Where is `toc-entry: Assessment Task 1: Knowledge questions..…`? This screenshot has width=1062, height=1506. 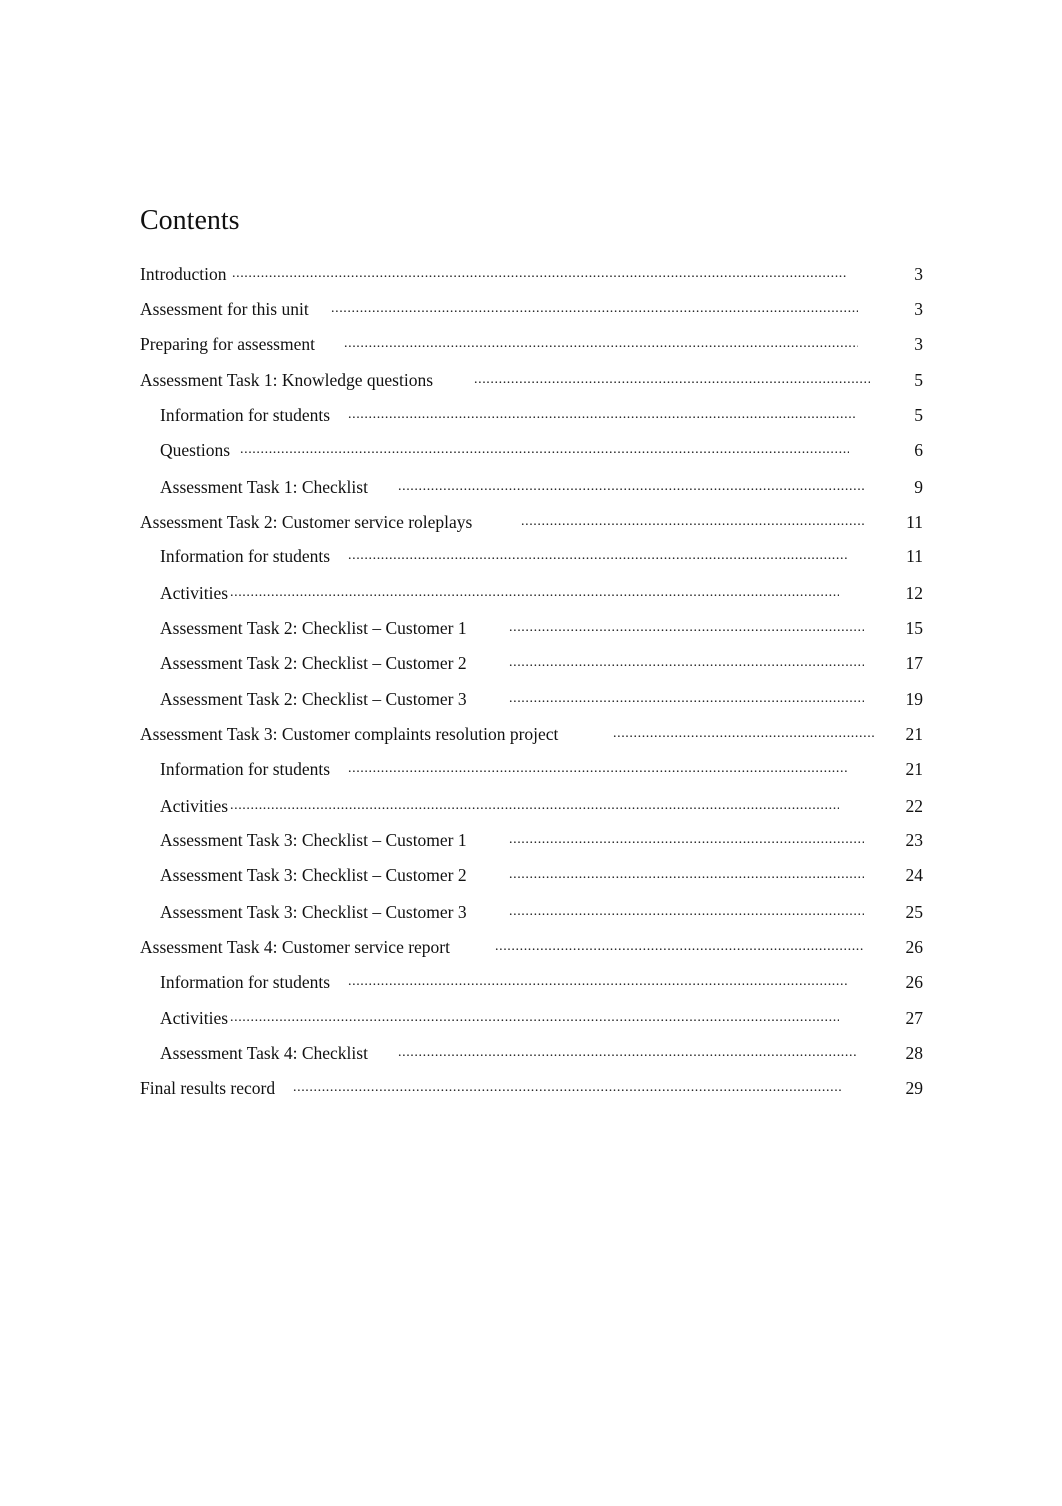 toc-entry: Assessment Task 1: Knowledge questions..… is located at coordinates (531, 380).